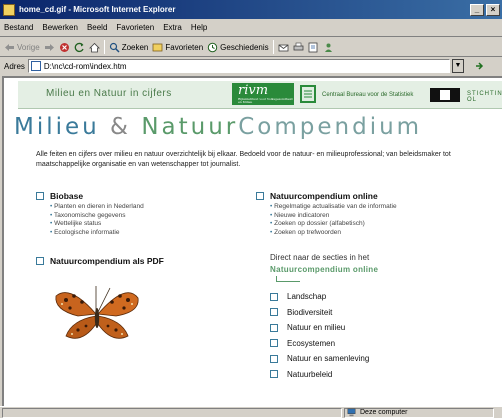 This screenshot has width=502, height=418. Describe the element at coordinates (218, 127) in the screenshot. I see `page-title: Milieu & NatuurCompendium` at that location.